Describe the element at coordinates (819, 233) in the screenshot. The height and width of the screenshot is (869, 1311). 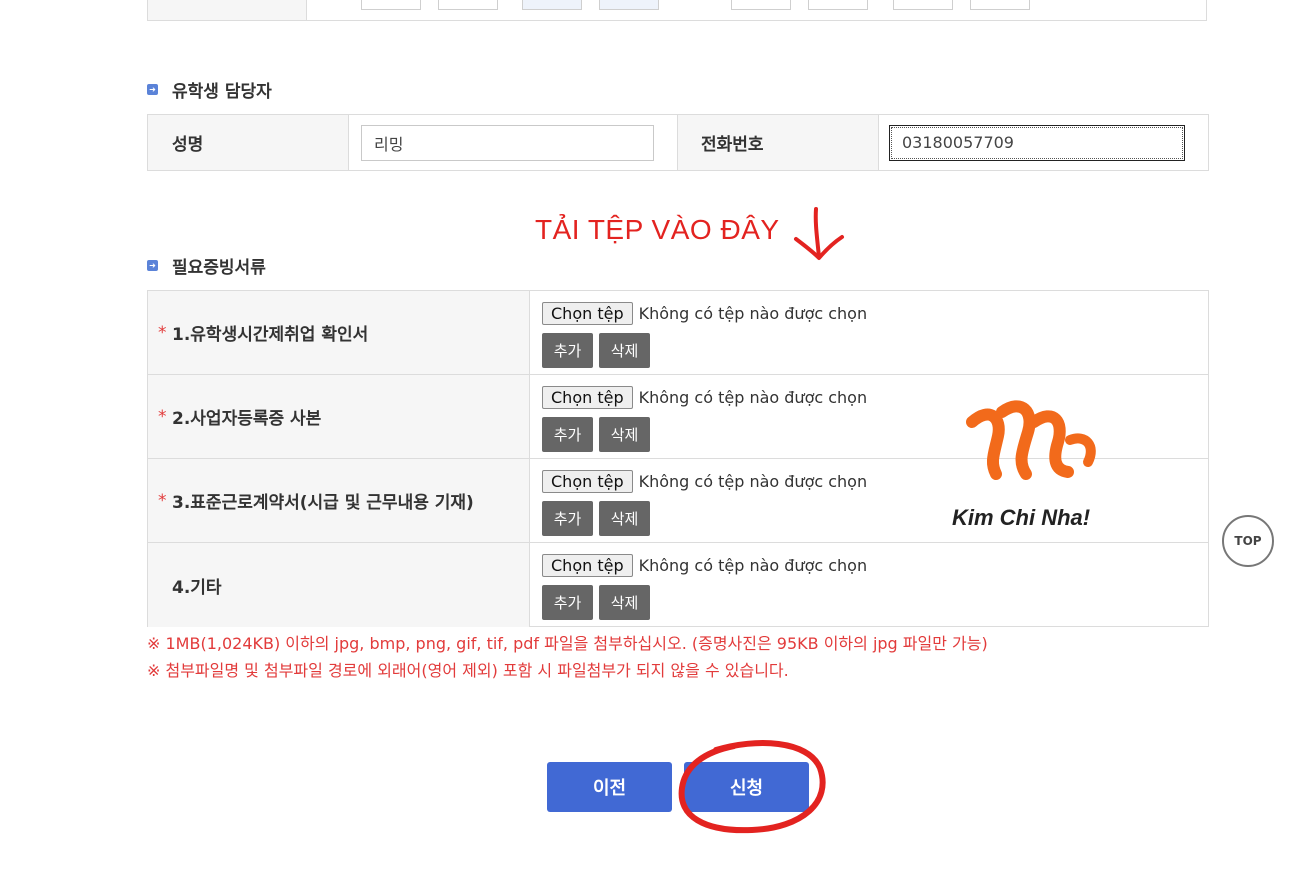
I see `arrow-down-icon` at that location.